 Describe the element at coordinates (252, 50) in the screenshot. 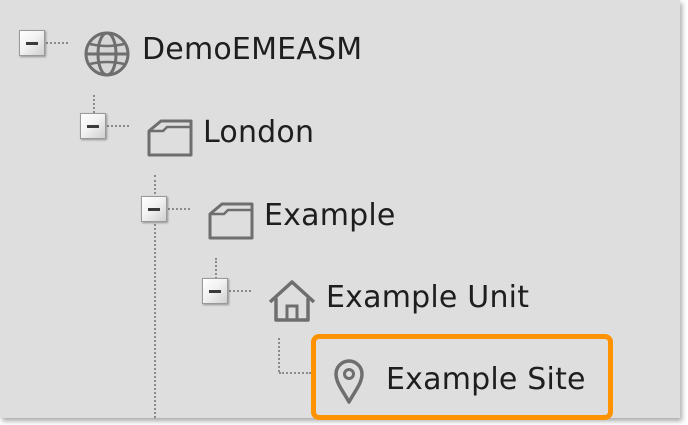

I see `tree-node-label: DemoEMEASM` at that location.